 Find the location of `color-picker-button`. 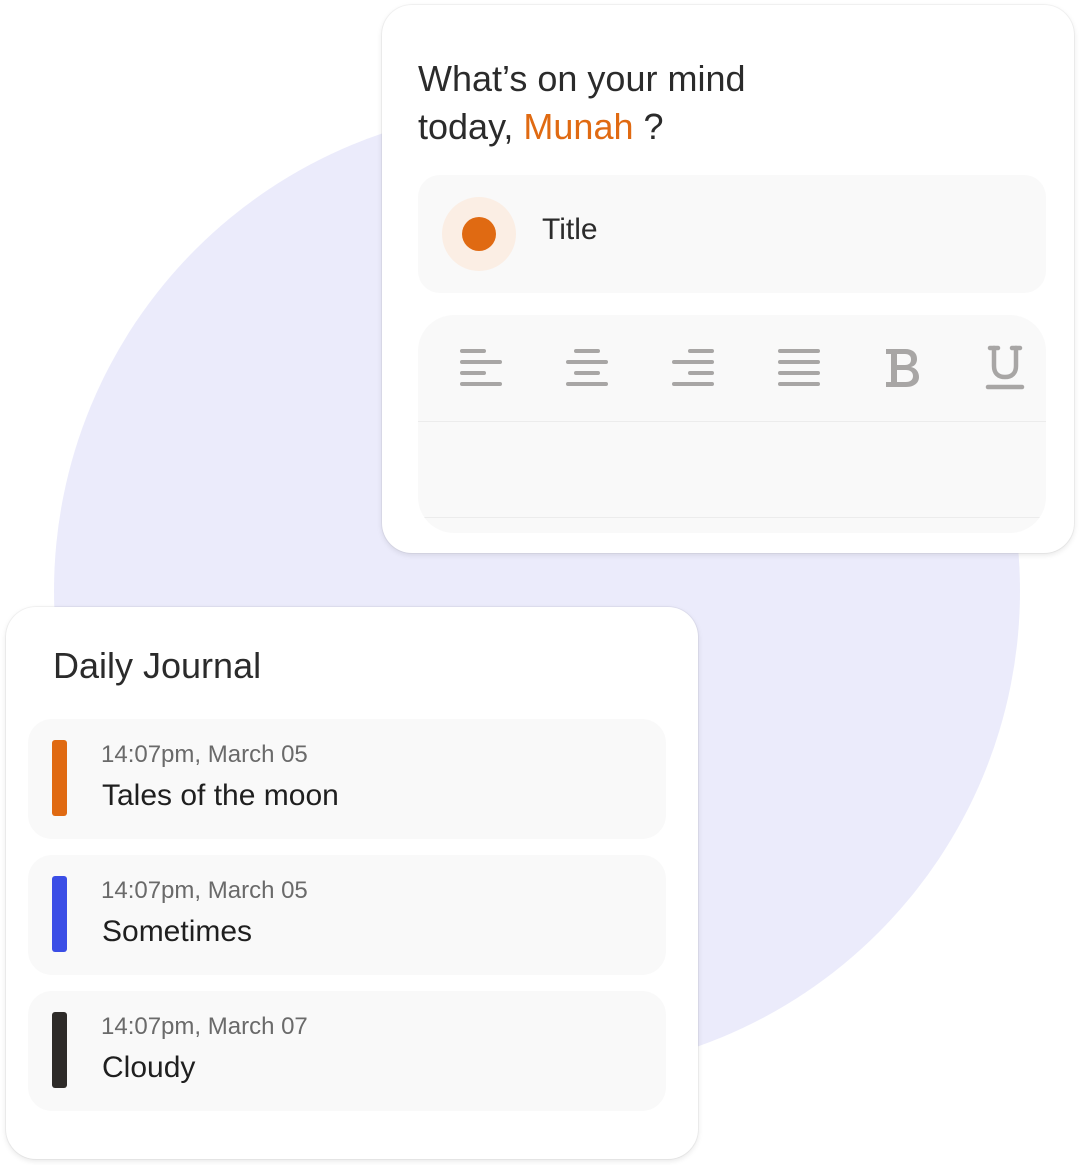

color-picker-button is located at coordinates (479, 234).